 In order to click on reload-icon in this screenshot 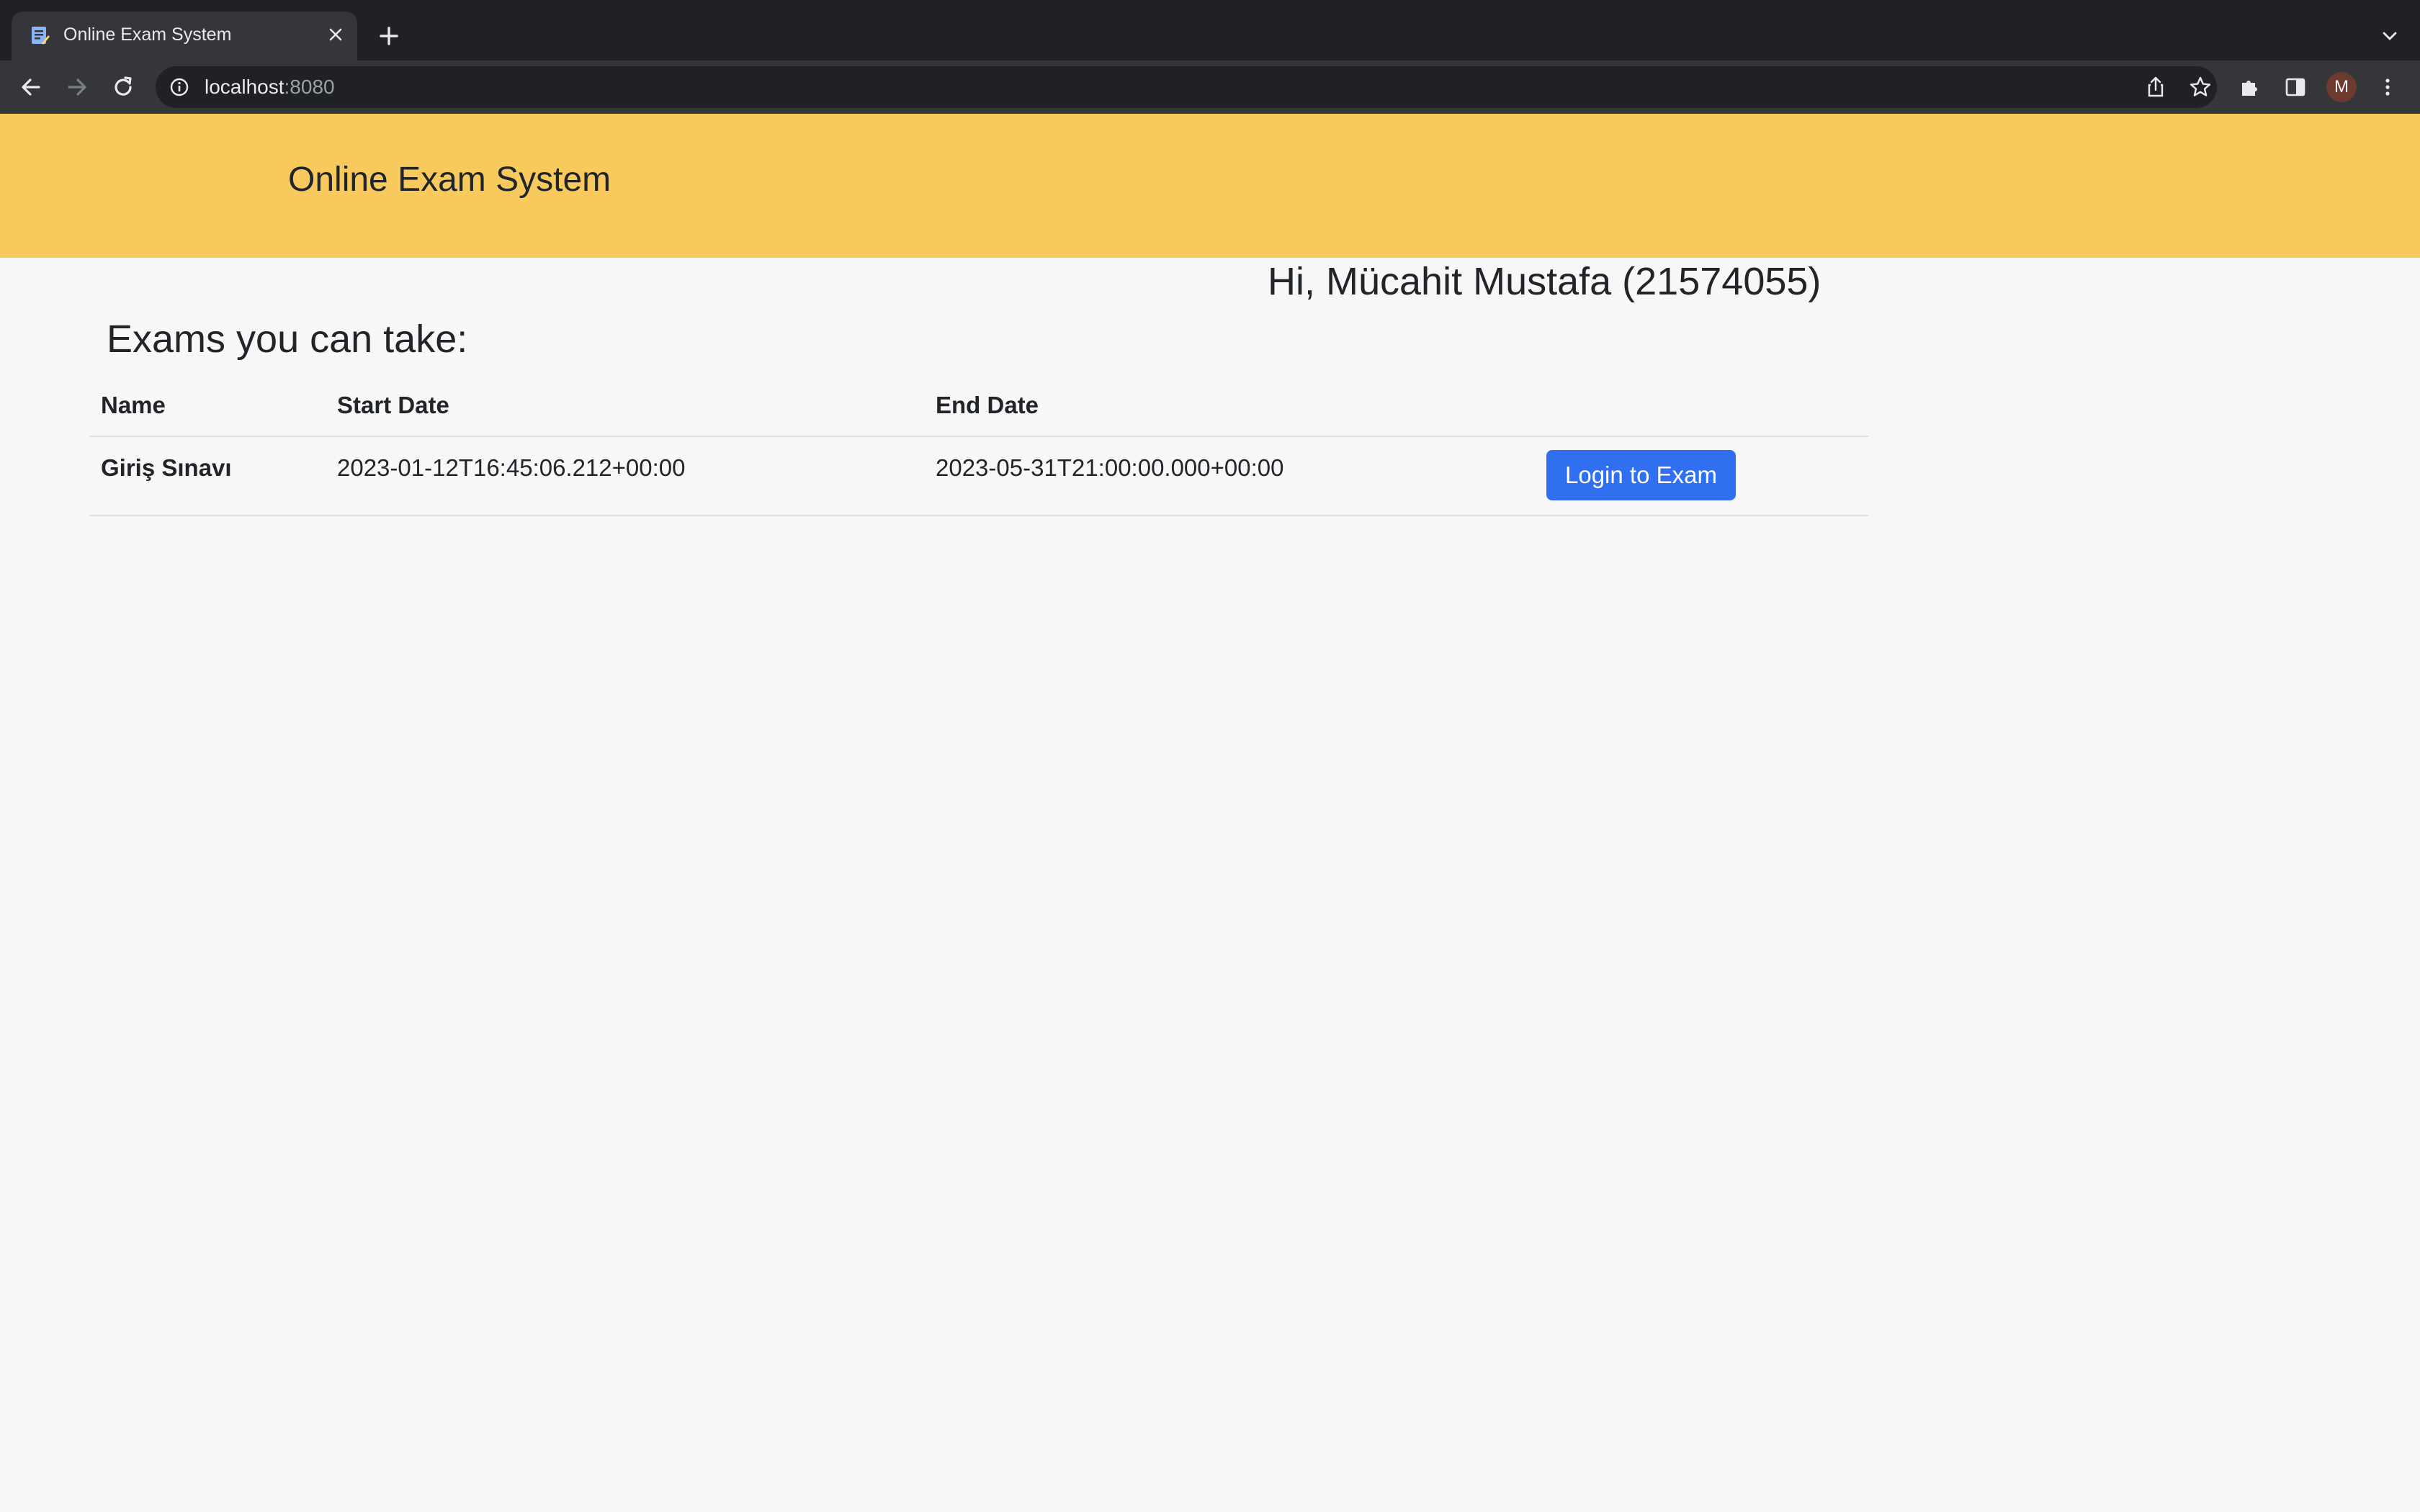, I will do `click(124, 87)`.